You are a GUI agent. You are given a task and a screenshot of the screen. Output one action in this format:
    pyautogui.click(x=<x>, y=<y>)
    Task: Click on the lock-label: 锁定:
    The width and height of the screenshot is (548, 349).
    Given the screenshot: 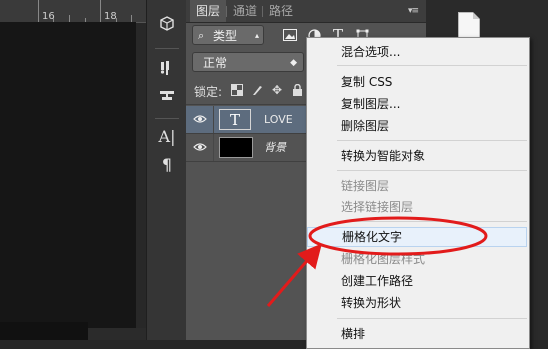 What is the action you would take?
    pyautogui.click(x=208, y=92)
    